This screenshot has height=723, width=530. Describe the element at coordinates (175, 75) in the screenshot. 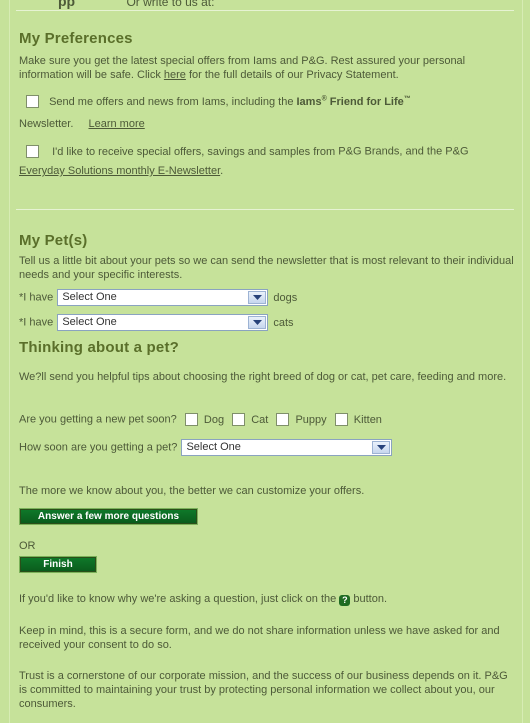

I see `privacy-here-link: here` at that location.